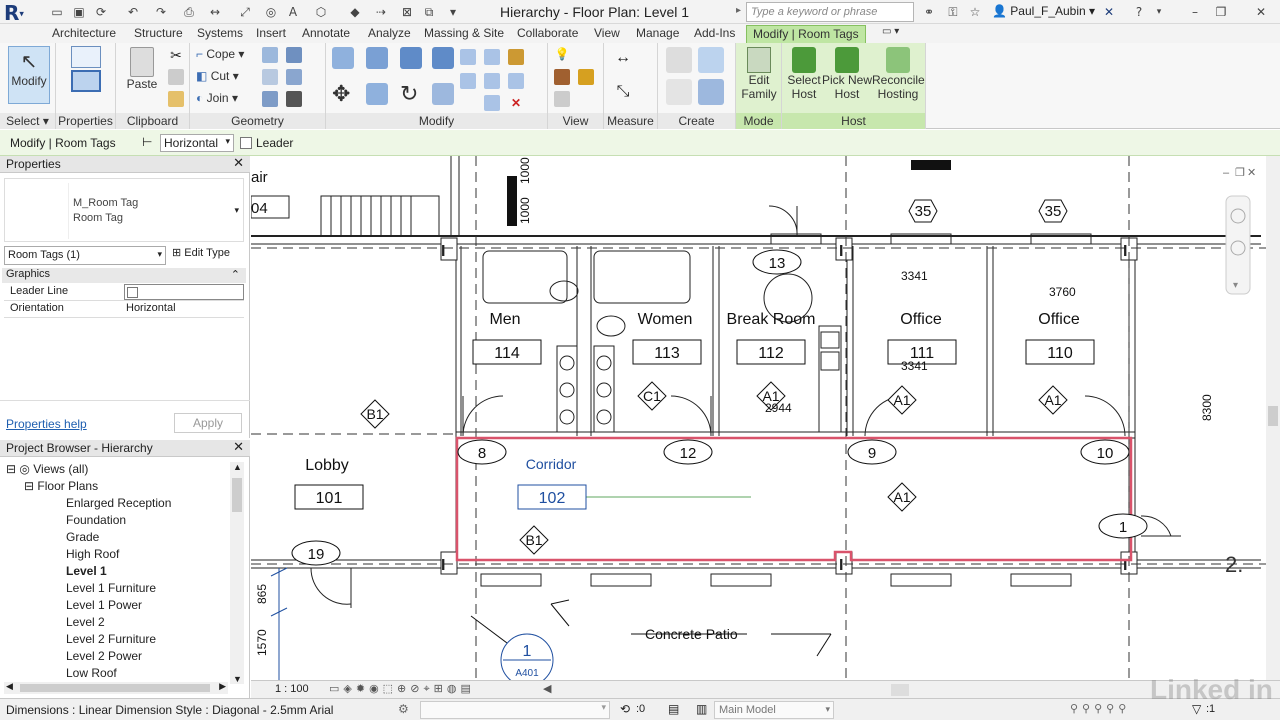  I want to click on rotate-icon: ↻, so click(411, 94).